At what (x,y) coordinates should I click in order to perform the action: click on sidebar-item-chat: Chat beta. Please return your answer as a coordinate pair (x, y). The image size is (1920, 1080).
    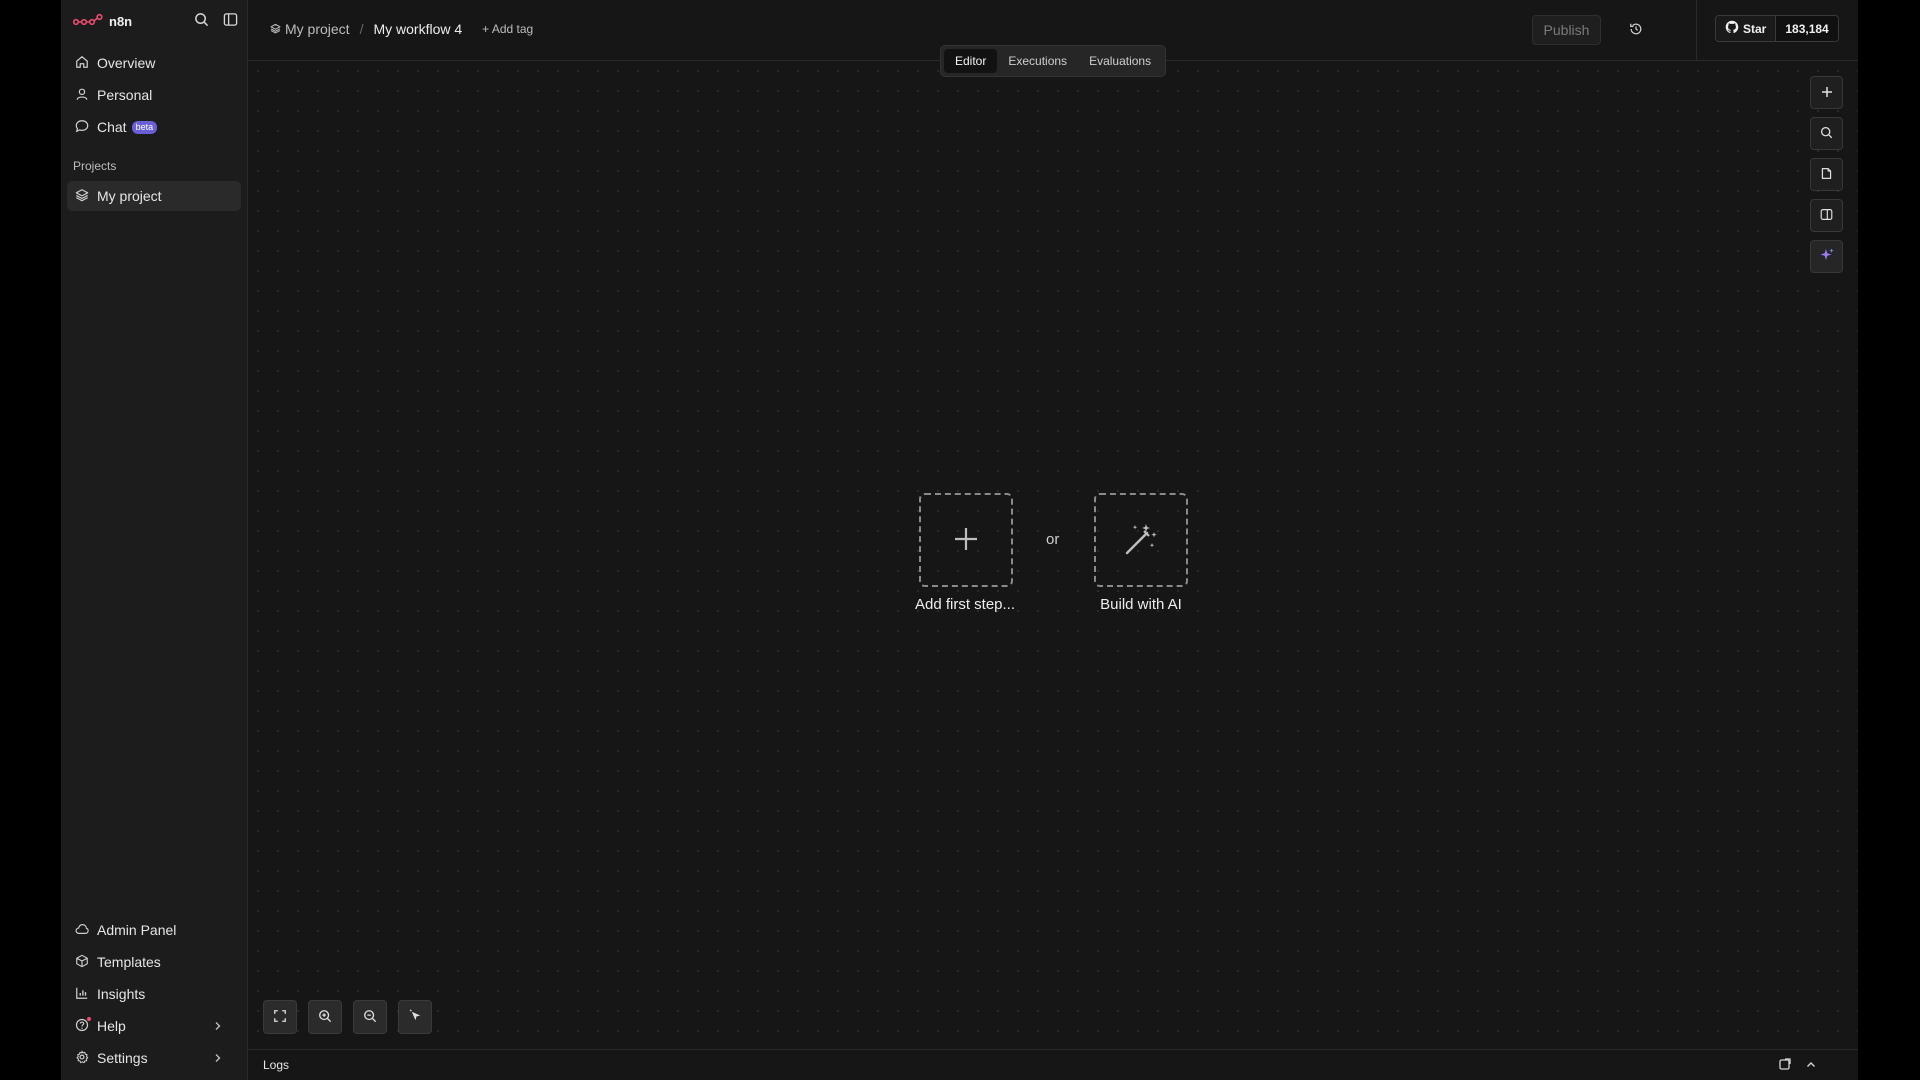
    Looking at the image, I should click on (154, 127).